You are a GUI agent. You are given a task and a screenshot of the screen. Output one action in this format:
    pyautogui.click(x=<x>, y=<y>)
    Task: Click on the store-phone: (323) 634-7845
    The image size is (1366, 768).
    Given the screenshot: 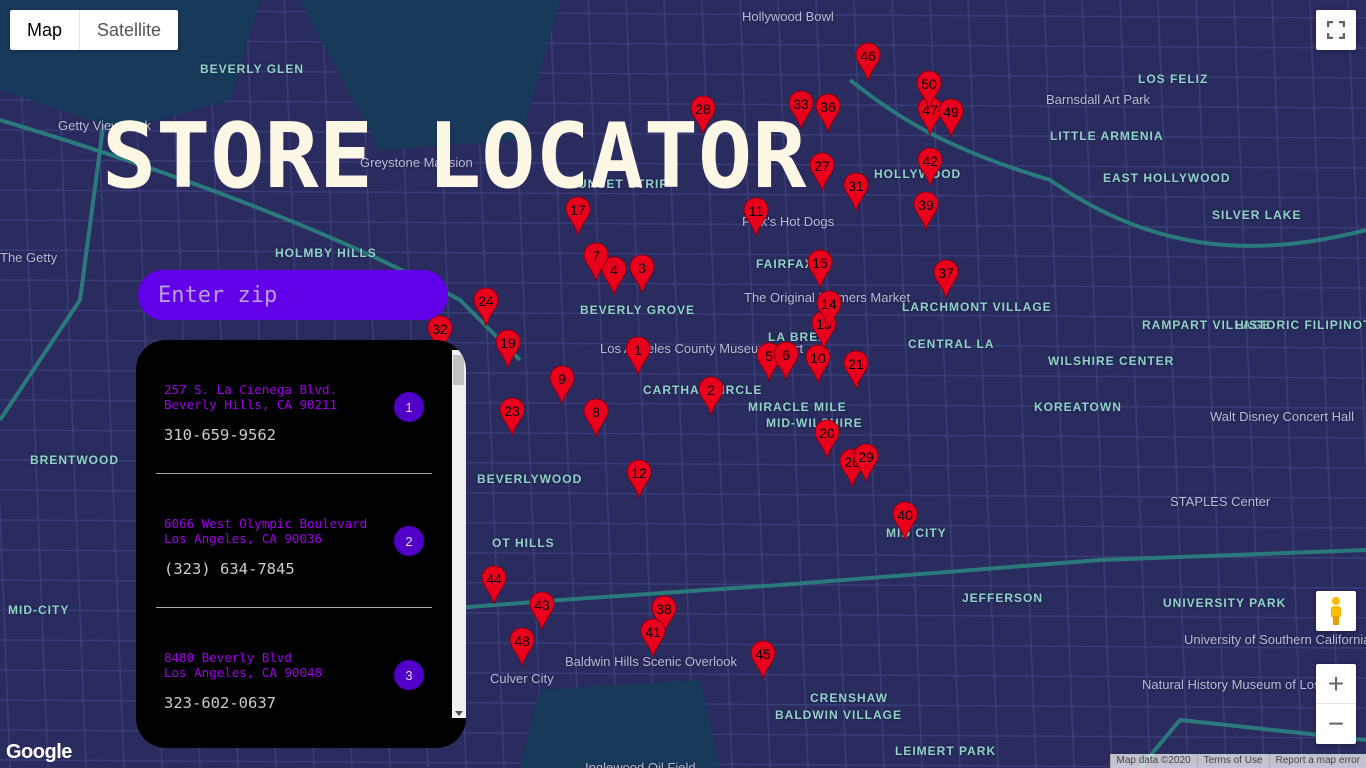 What is the action you would take?
    pyautogui.click(x=229, y=569)
    